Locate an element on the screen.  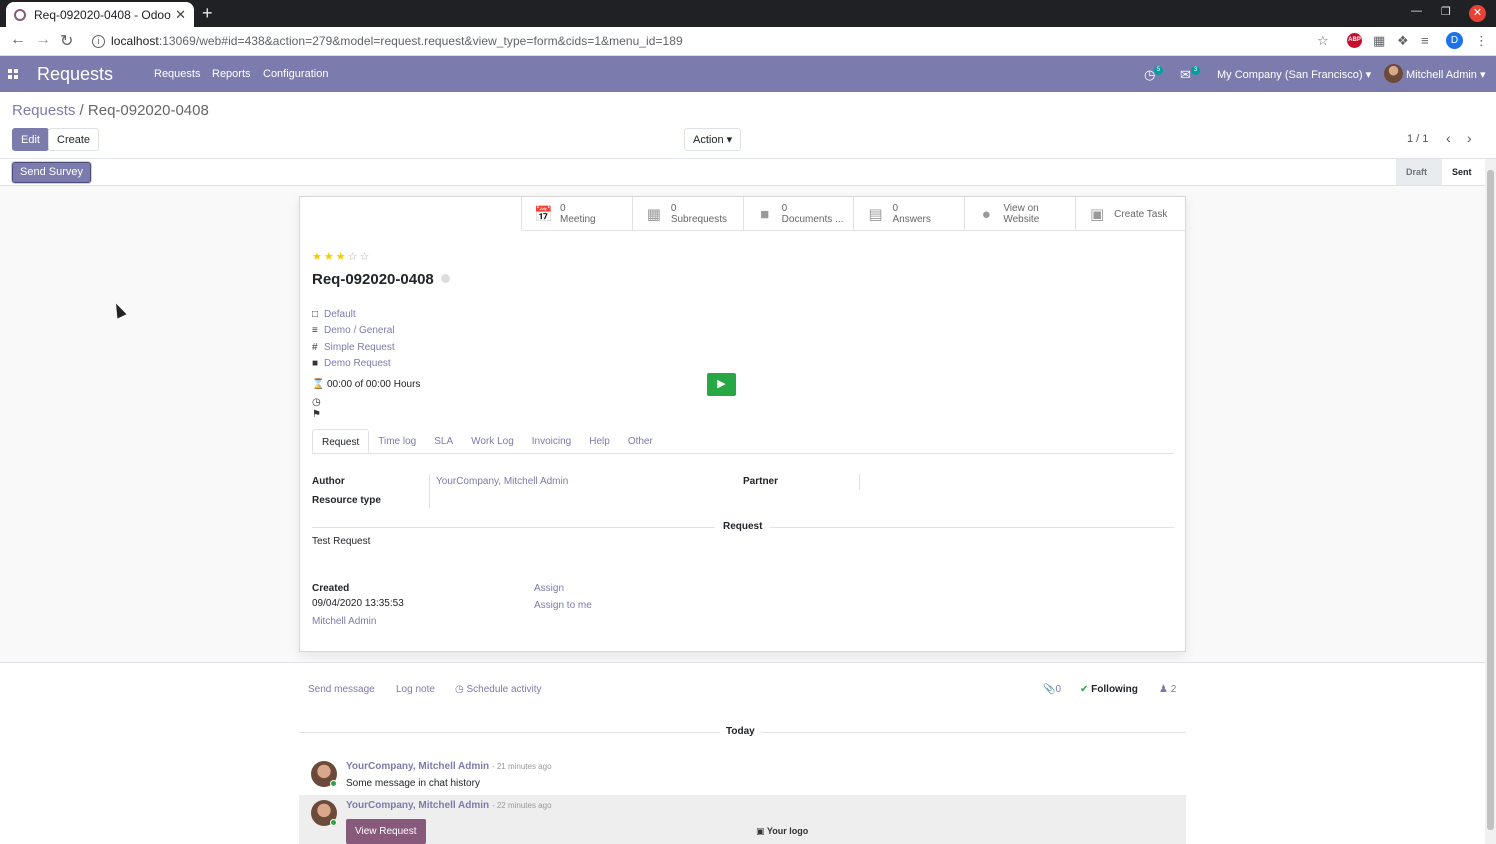
following-label: Following is located at coordinates (1114, 689).